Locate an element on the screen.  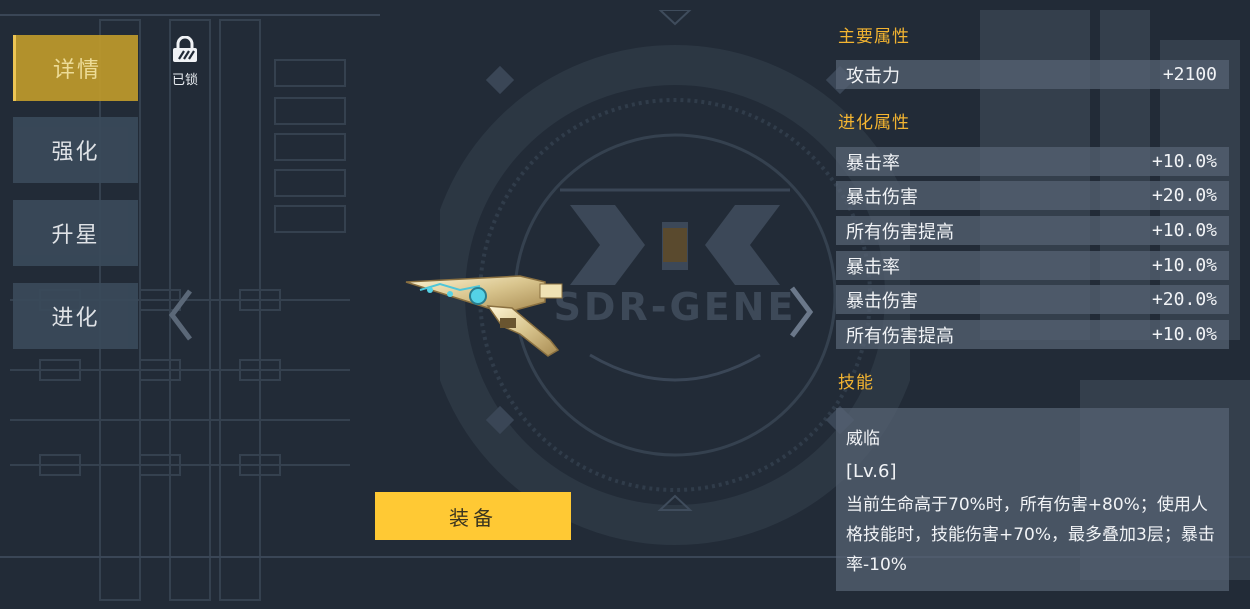
tab-star-up: 升星 is located at coordinates (75, 233).